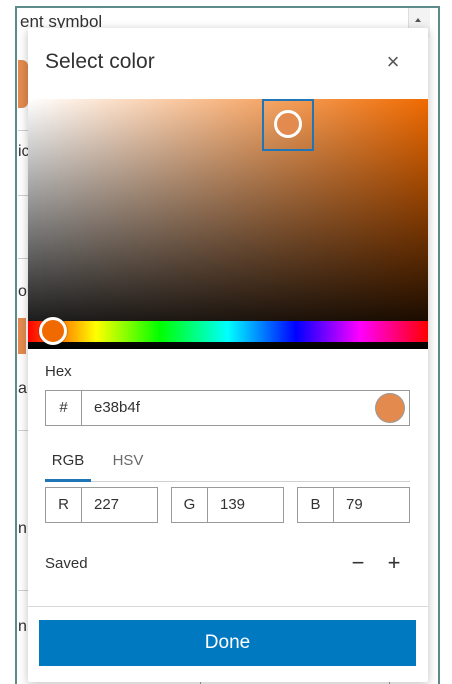 This screenshot has width=452, height=684. What do you see at coordinates (128, 467) in the screenshot?
I see `tab-hsv: HSV` at bounding box center [128, 467].